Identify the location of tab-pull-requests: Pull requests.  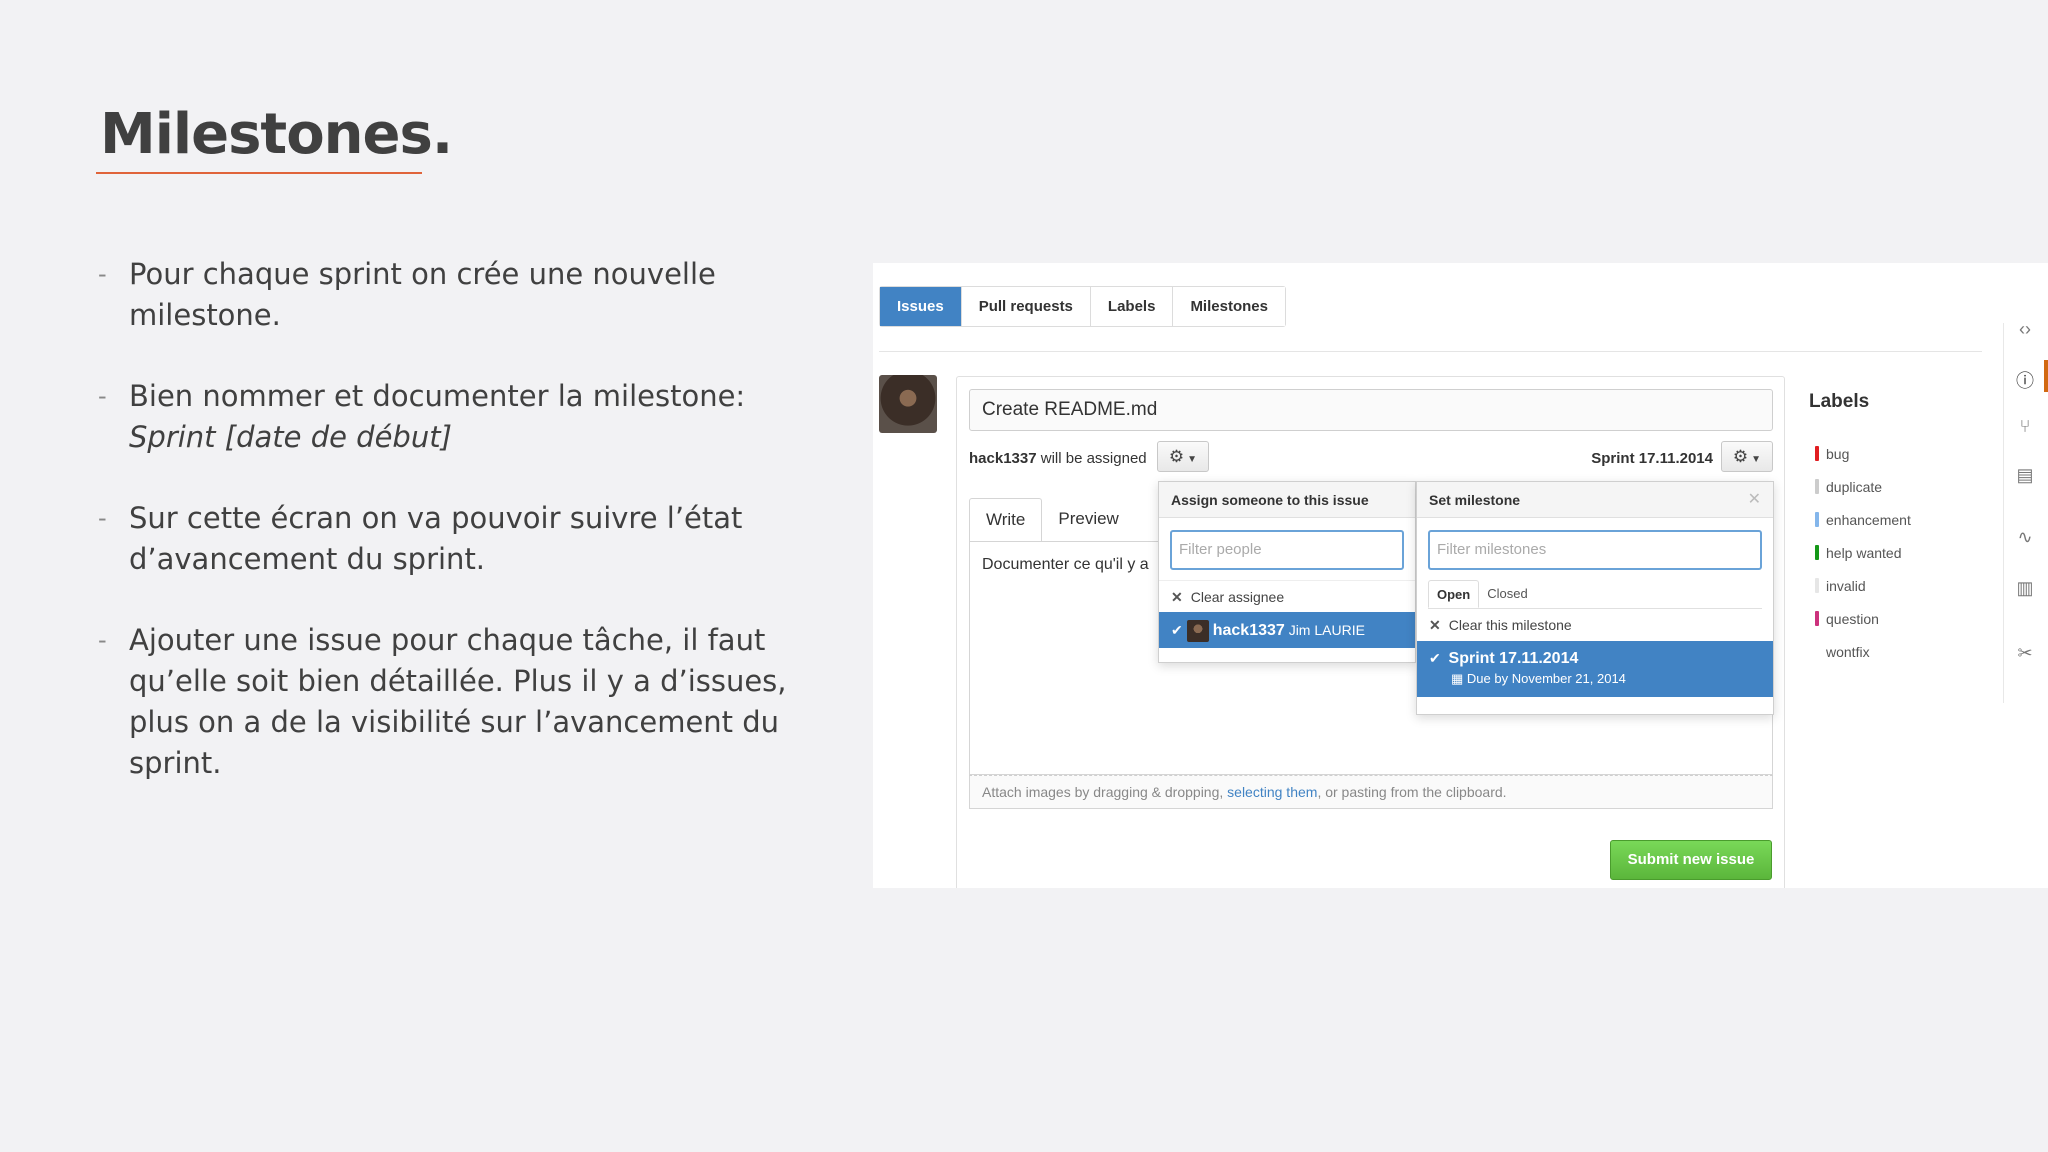
(1025, 306).